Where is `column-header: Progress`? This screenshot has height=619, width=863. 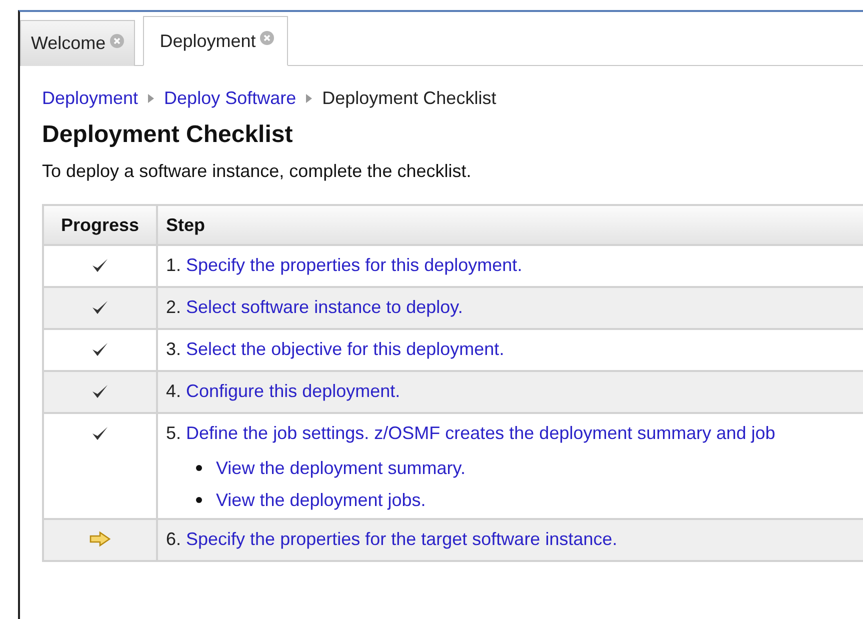
column-header: Progress is located at coordinates (100, 225).